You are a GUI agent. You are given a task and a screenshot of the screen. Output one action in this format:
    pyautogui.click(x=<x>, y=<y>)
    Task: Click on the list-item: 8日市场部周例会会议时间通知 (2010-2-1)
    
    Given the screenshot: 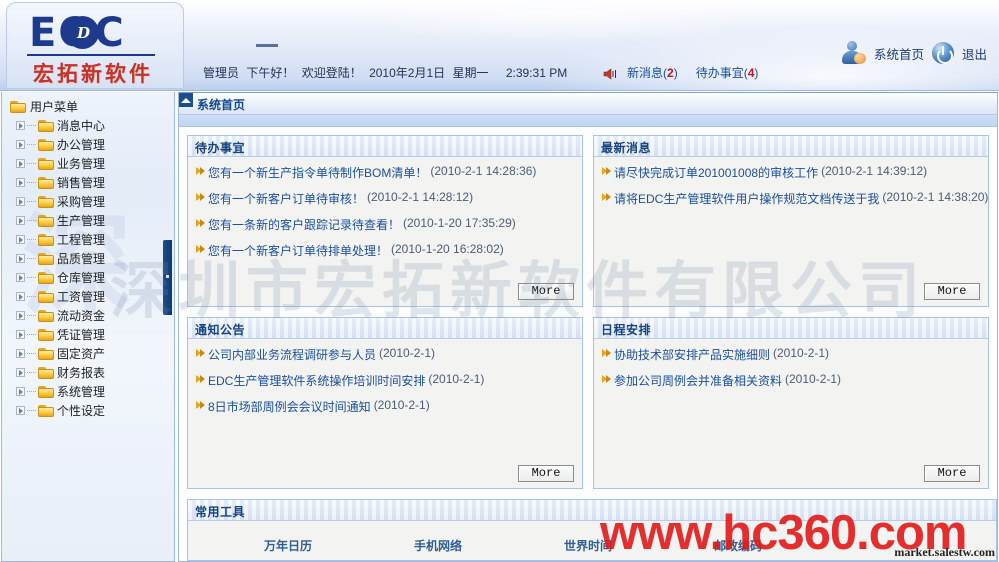 What is the action you would take?
    pyautogui.click(x=386, y=406)
    